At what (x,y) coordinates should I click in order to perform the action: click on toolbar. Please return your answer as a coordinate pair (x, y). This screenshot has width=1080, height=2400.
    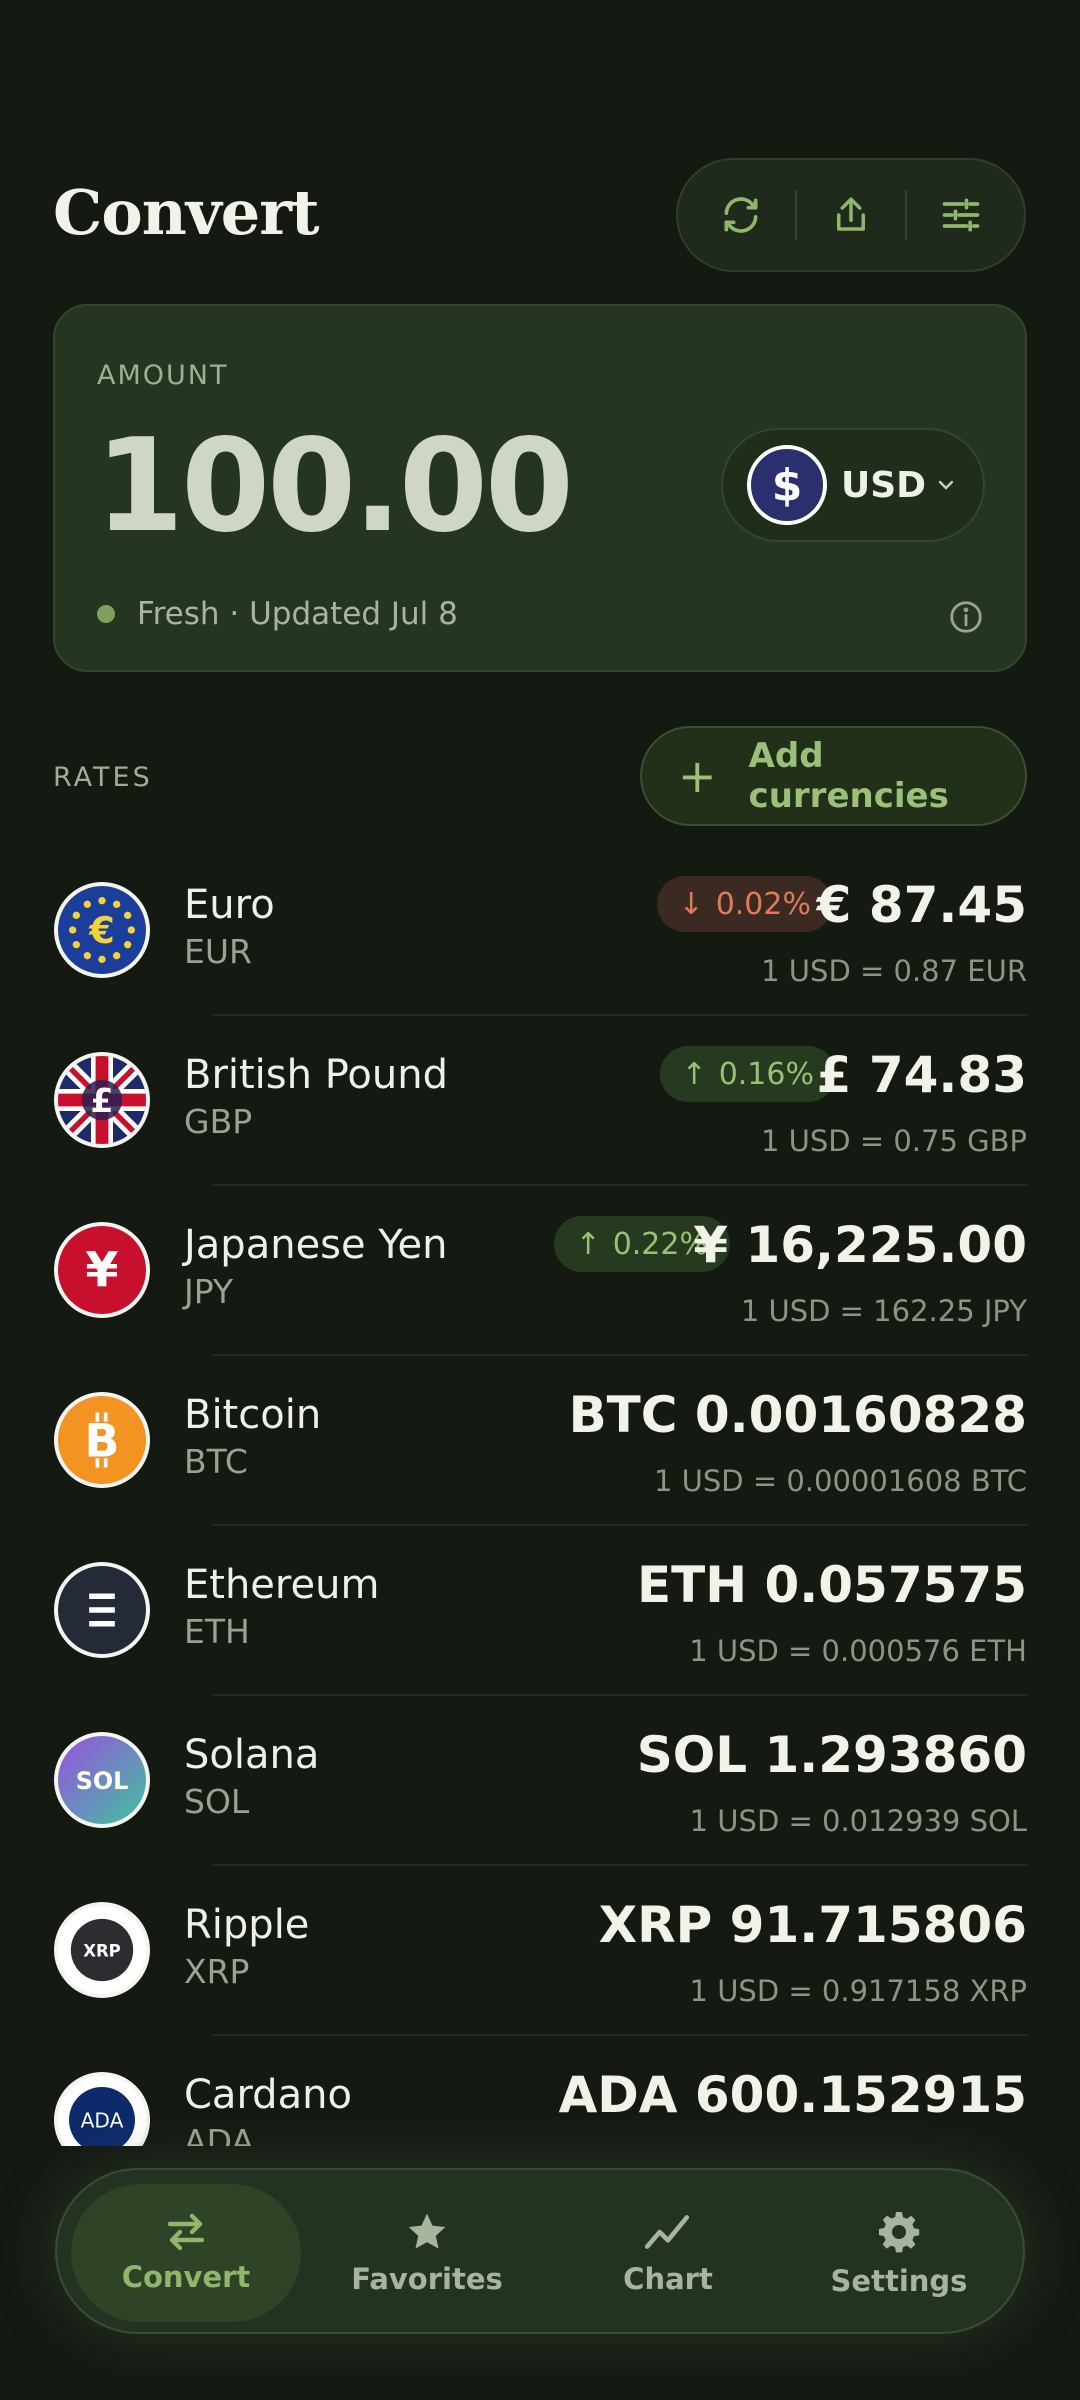
    Looking at the image, I should click on (851, 215).